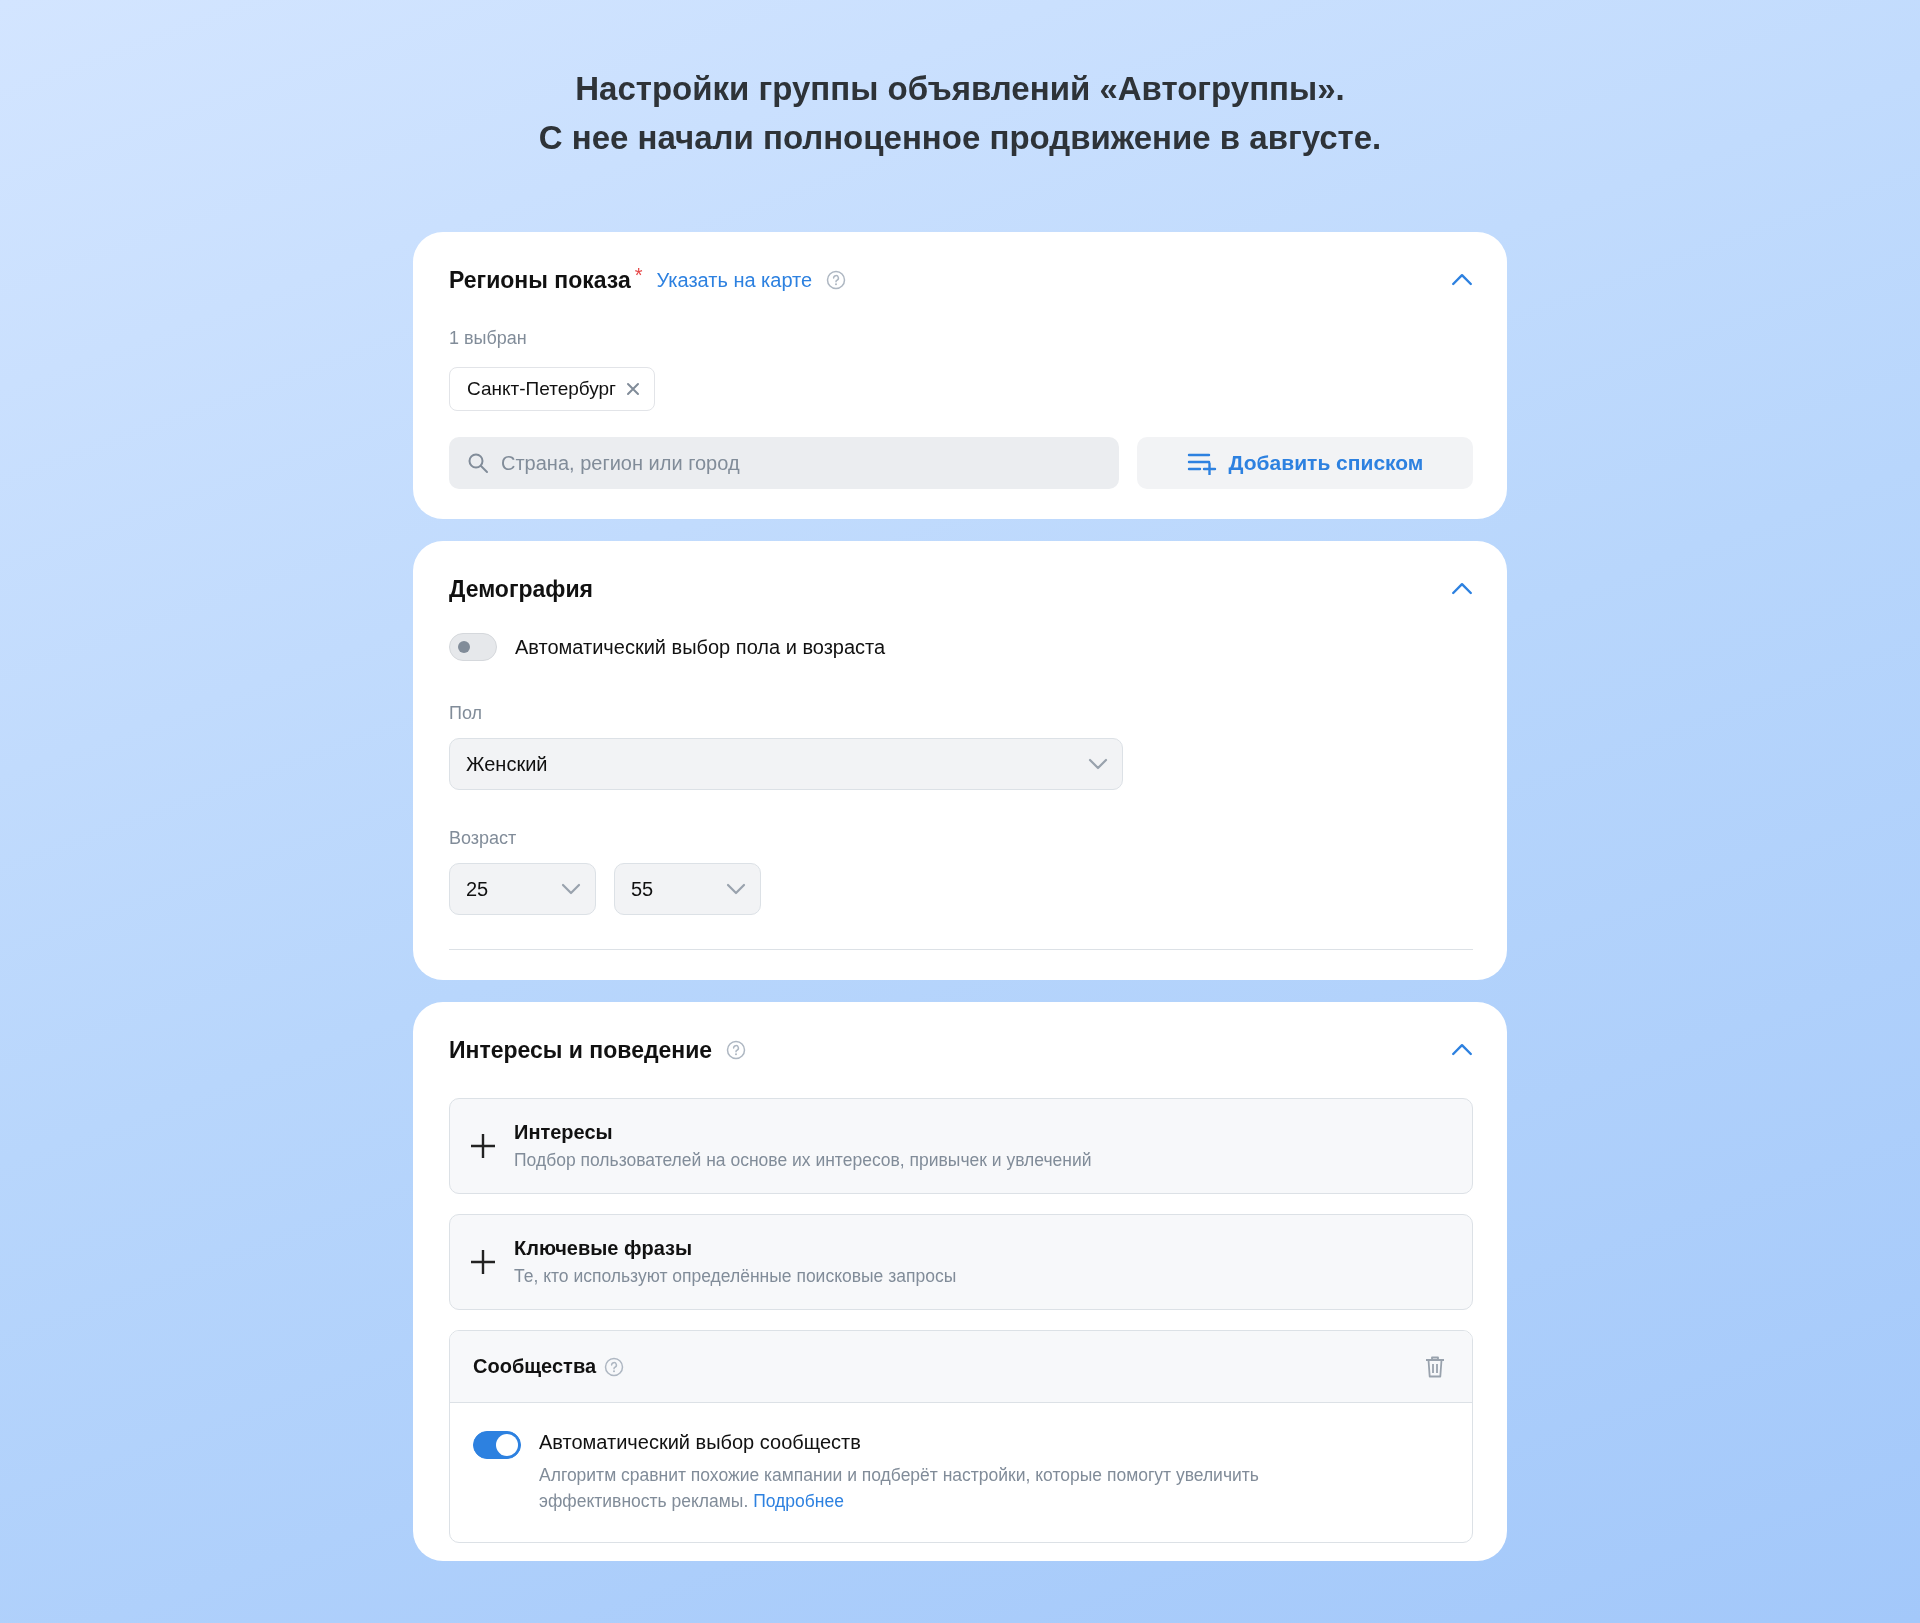 The height and width of the screenshot is (1623, 1920). I want to click on toggle-description: Алгоритм сравнит похожие кампании и подберёт настройки, которые помогут увеличить эффективность рекламы. Подробнее, so click(899, 1488).